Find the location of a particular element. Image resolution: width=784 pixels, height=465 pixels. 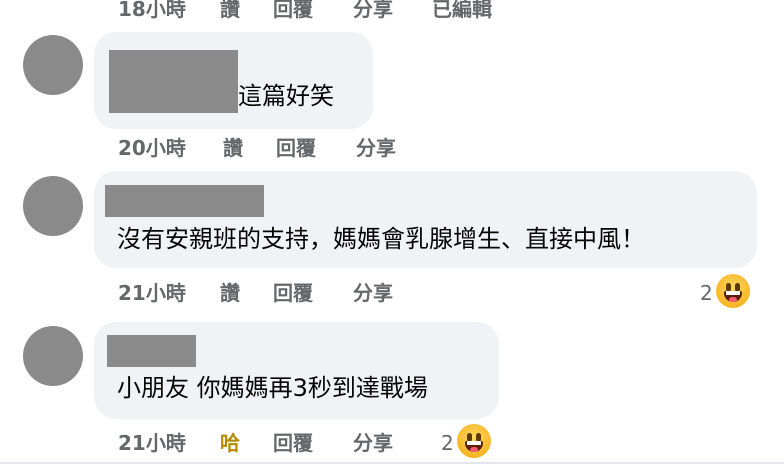

comment-actions: 20小時 讚 回覆 分享 is located at coordinates (278, 148).